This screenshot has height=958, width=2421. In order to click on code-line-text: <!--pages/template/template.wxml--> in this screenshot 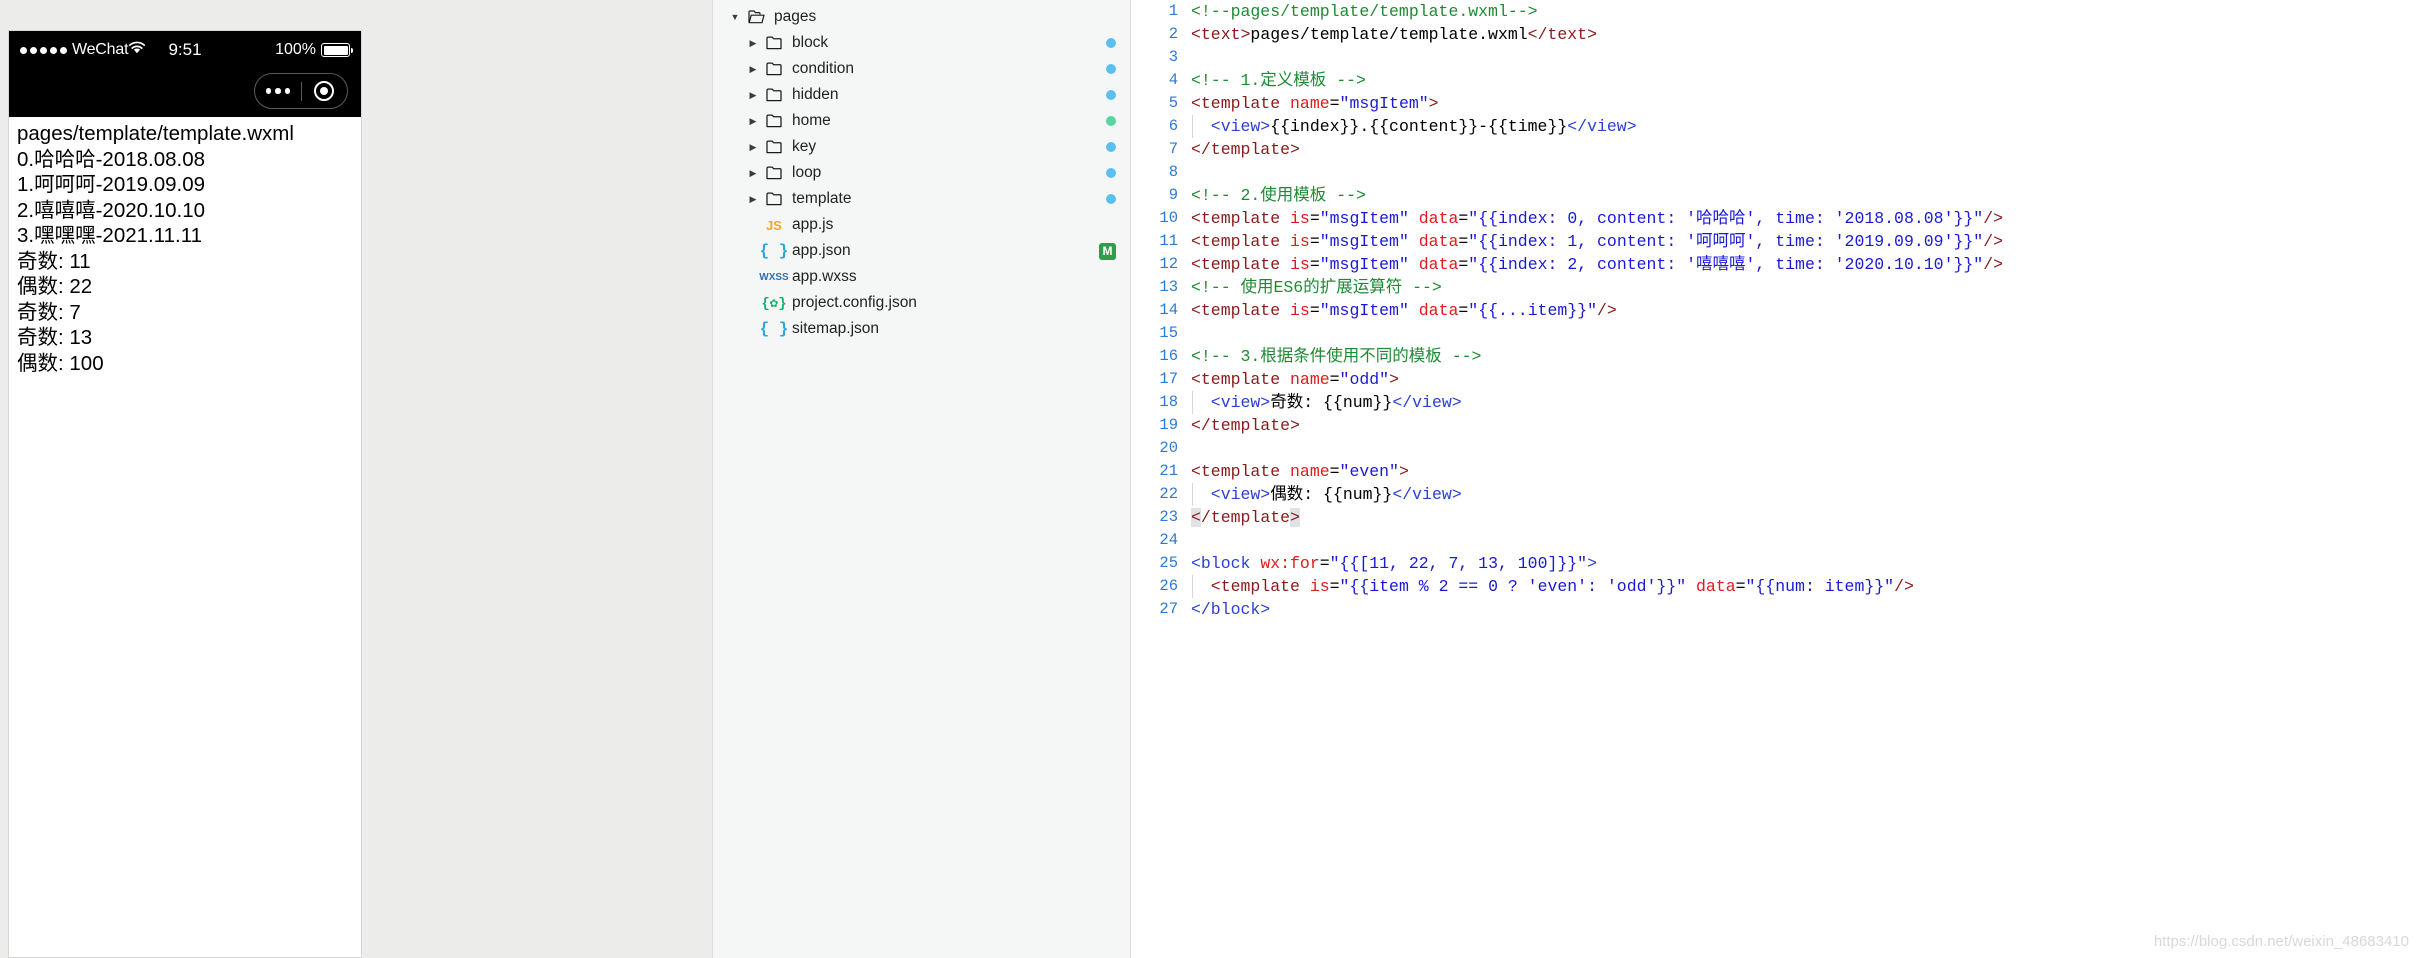, I will do `click(1806, 11)`.